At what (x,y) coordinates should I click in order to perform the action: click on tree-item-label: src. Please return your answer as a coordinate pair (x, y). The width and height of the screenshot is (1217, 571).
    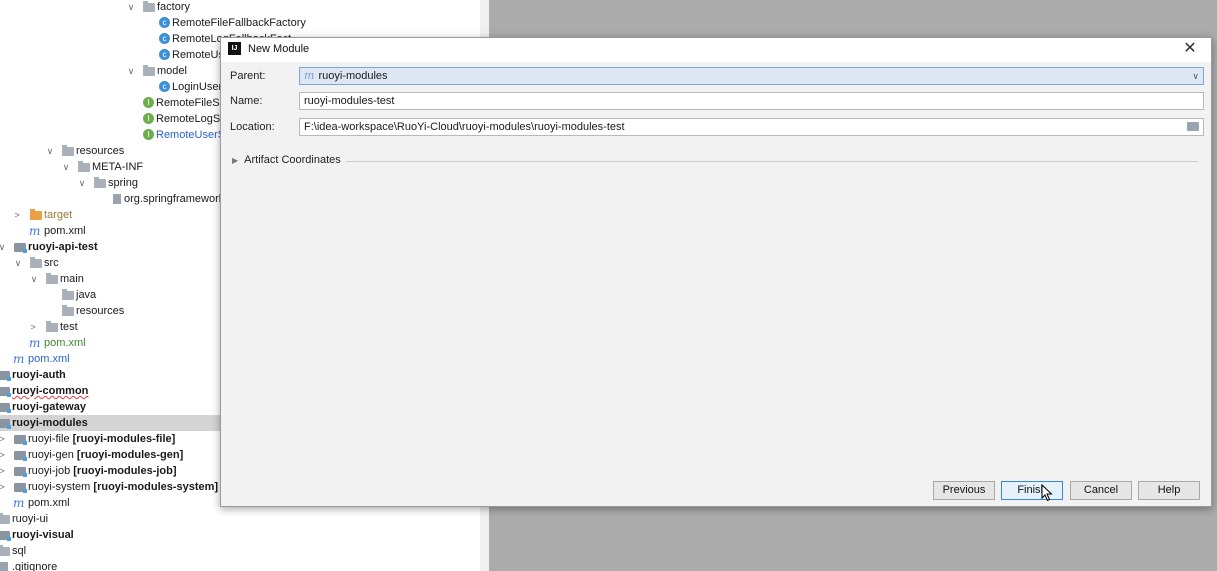
    Looking at the image, I should click on (51, 263).